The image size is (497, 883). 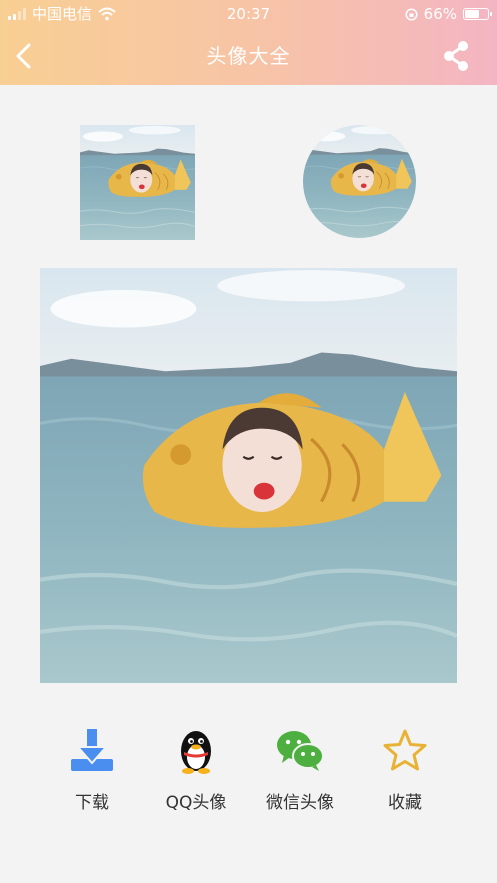 I want to click on download-icon, so click(x=92, y=750).